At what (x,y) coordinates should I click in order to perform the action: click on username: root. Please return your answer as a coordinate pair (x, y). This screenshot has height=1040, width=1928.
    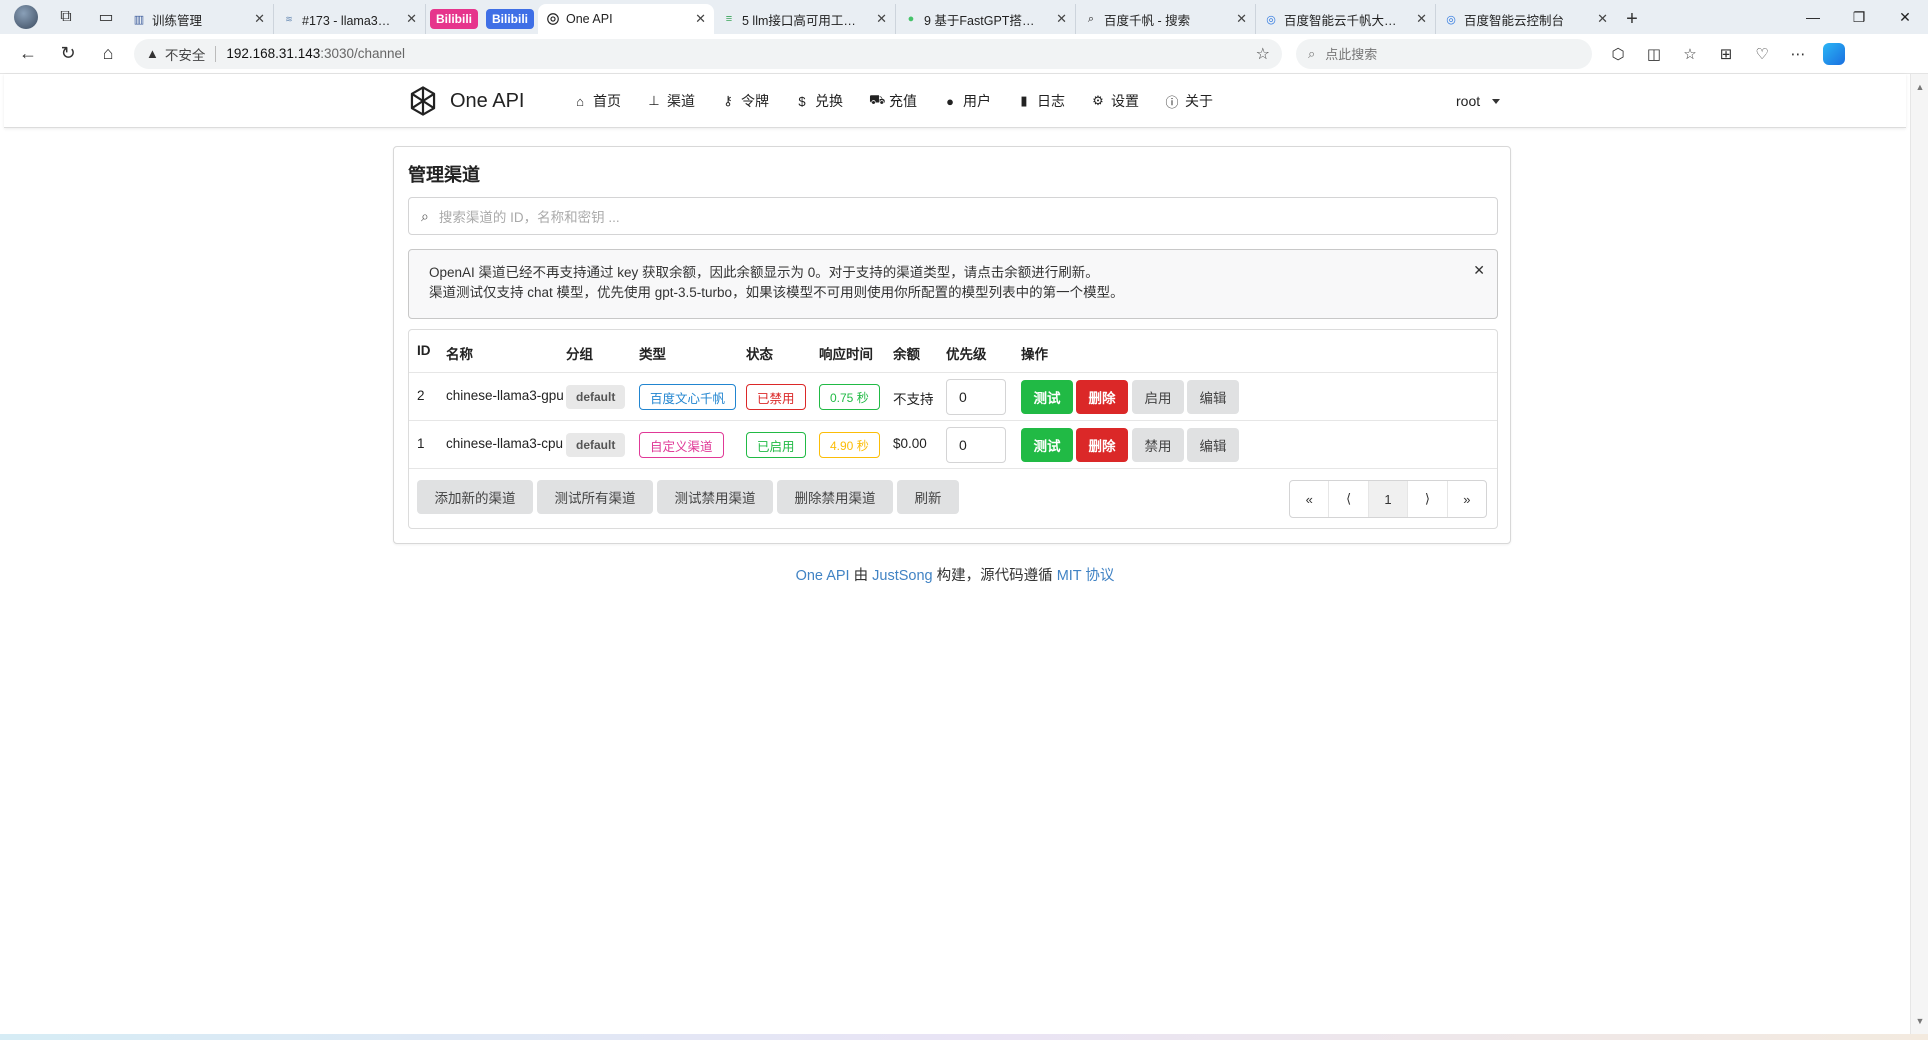
    Looking at the image, I should click on (1468, 101).